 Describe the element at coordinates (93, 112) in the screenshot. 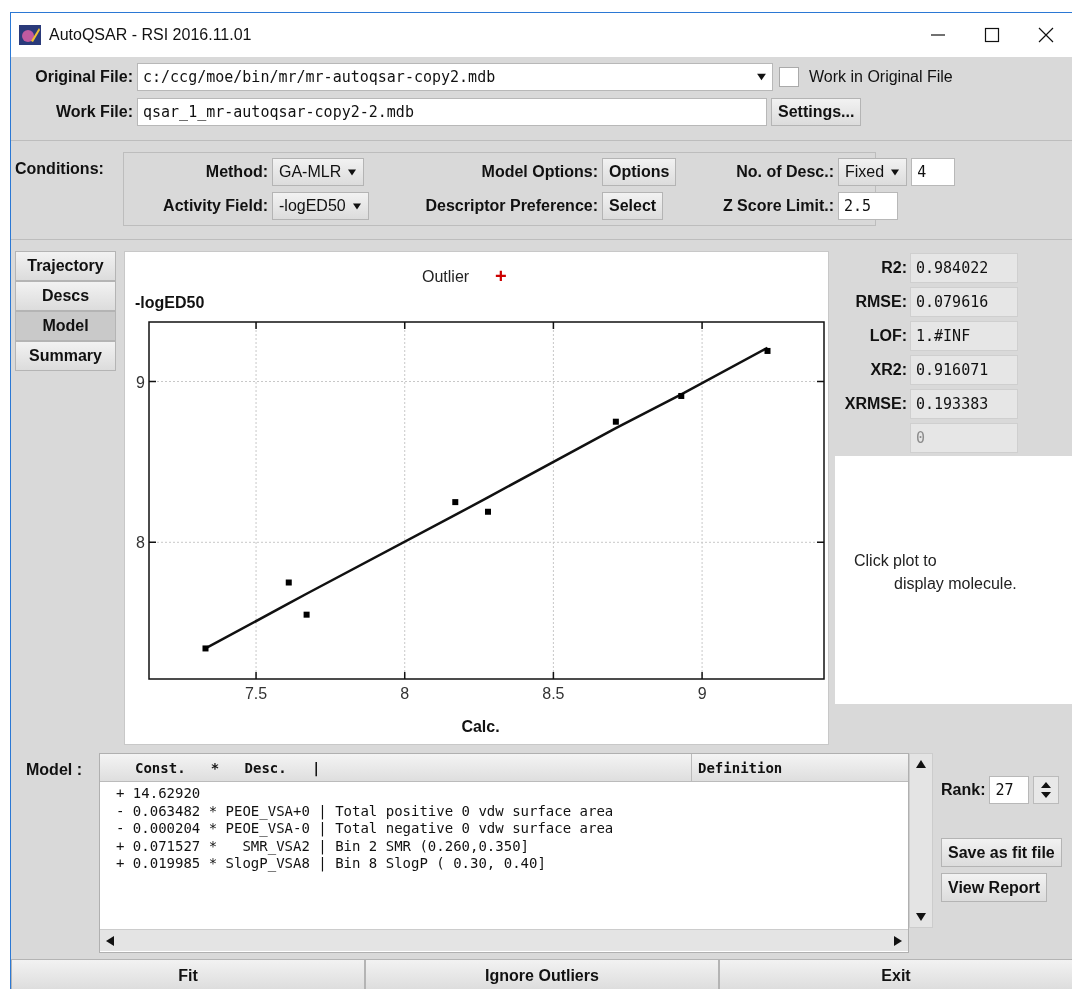

I see `field-label: Work File:` at that location.